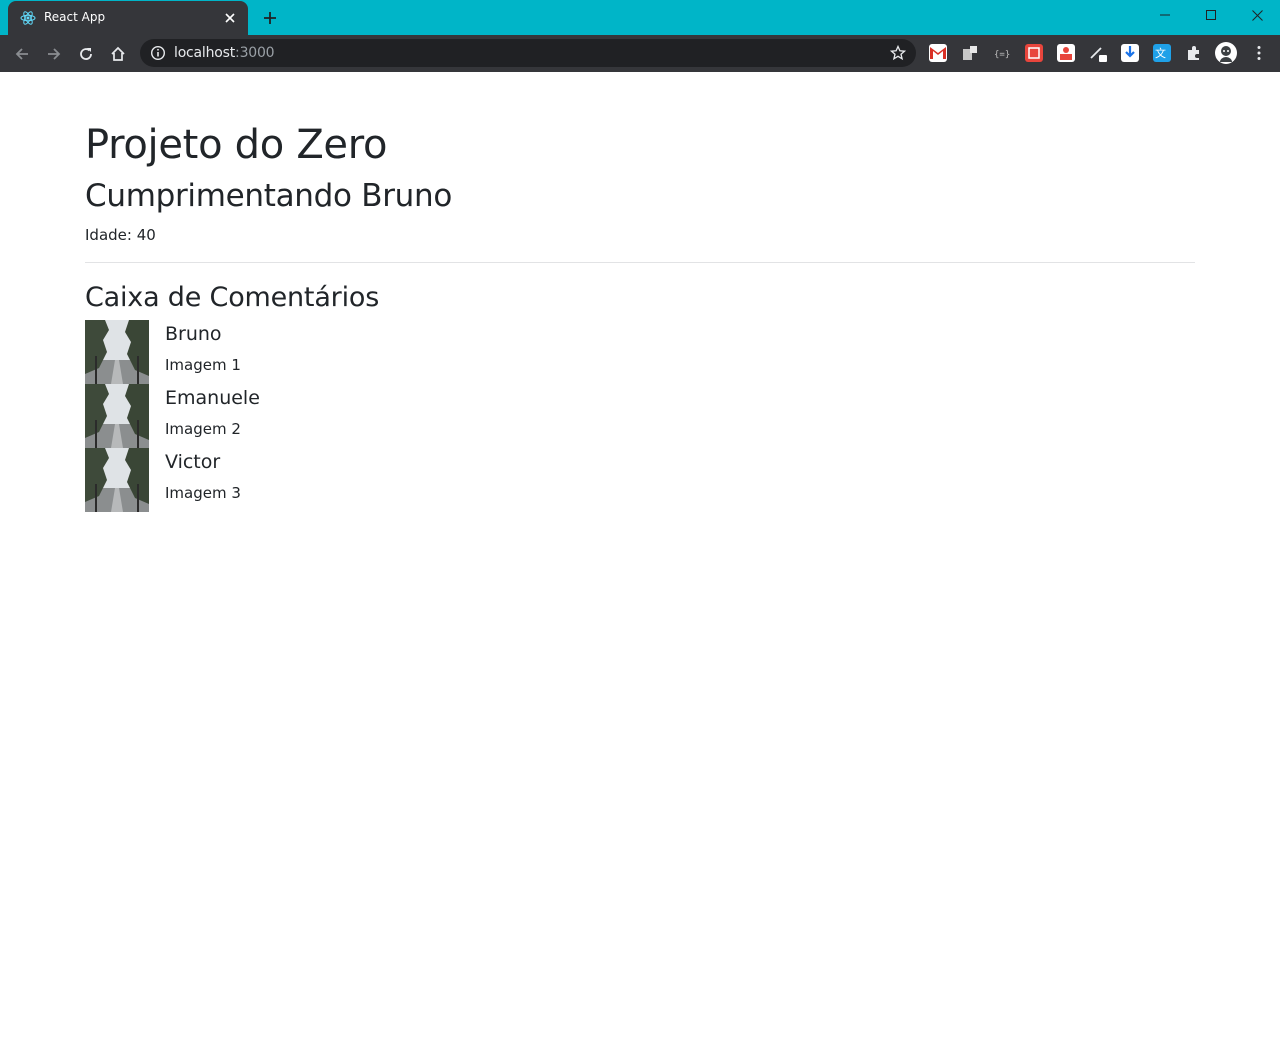 This screenshot has width=1280, height=1050. I want to click on url-host: localhost, so click(205, 53).